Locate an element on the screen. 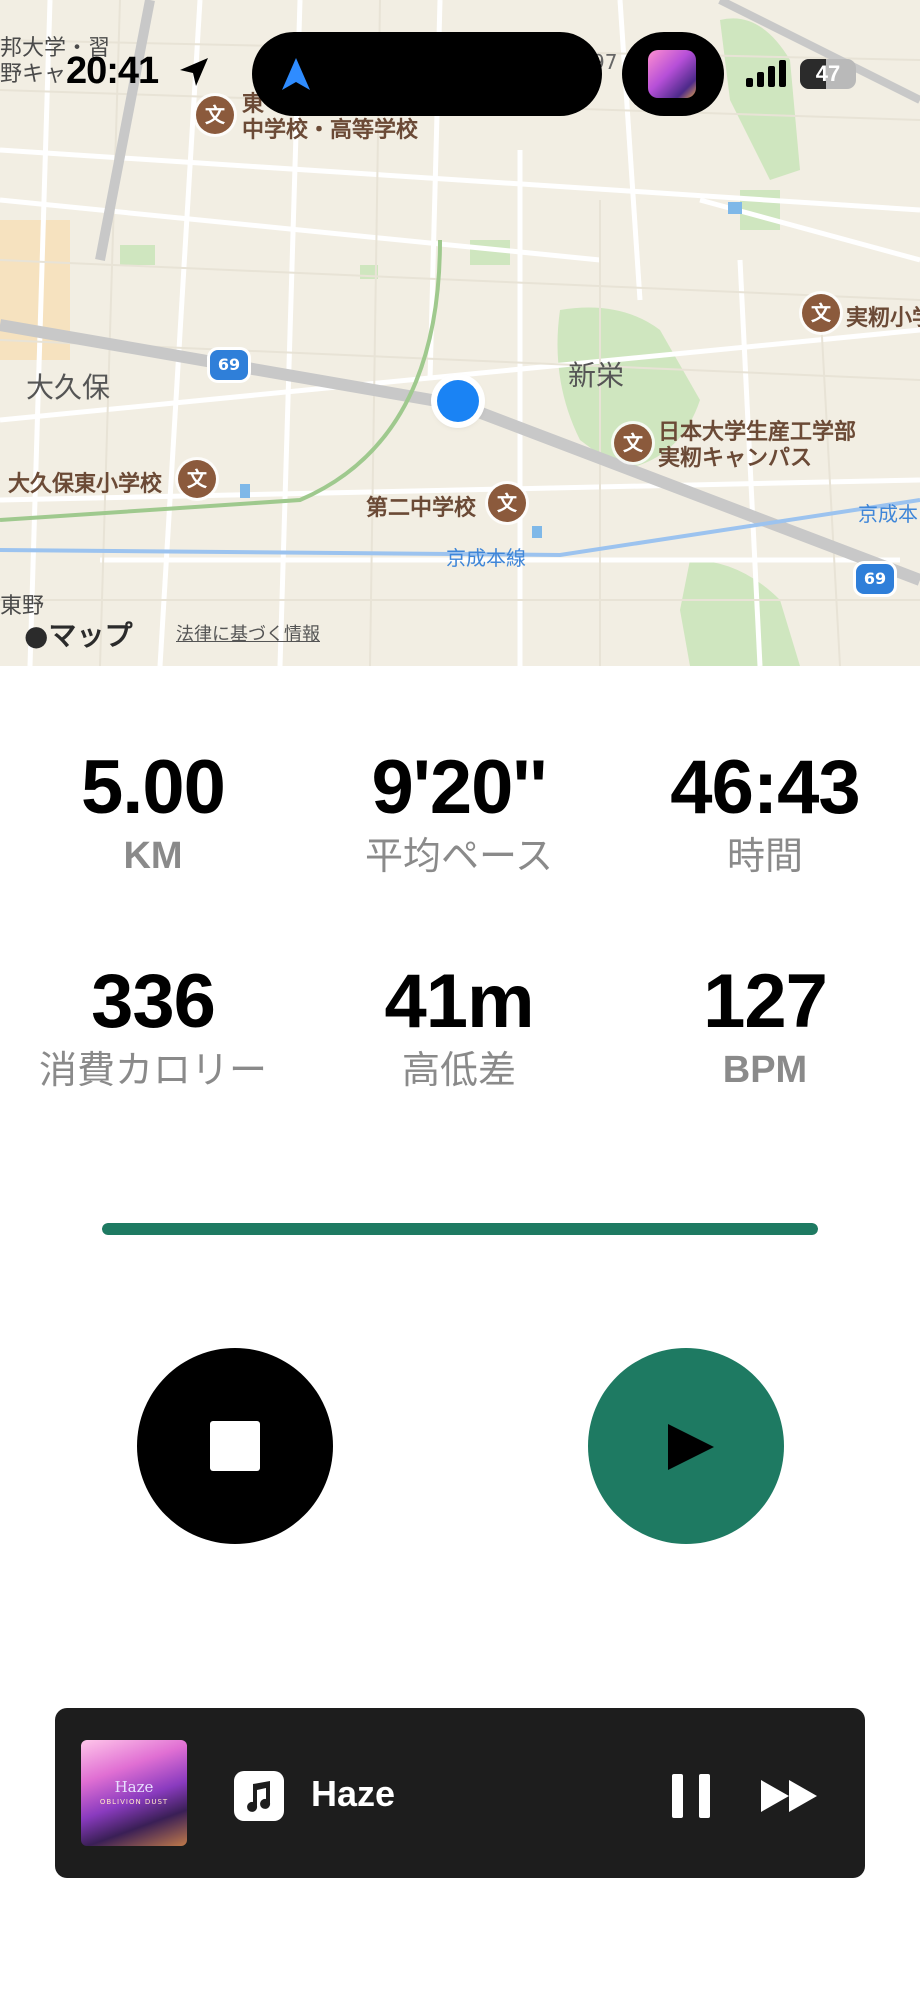 The width and height of the screenshot is (920, 2000). map-label-shinei: 新栄 is located at coordinates (596, 375).